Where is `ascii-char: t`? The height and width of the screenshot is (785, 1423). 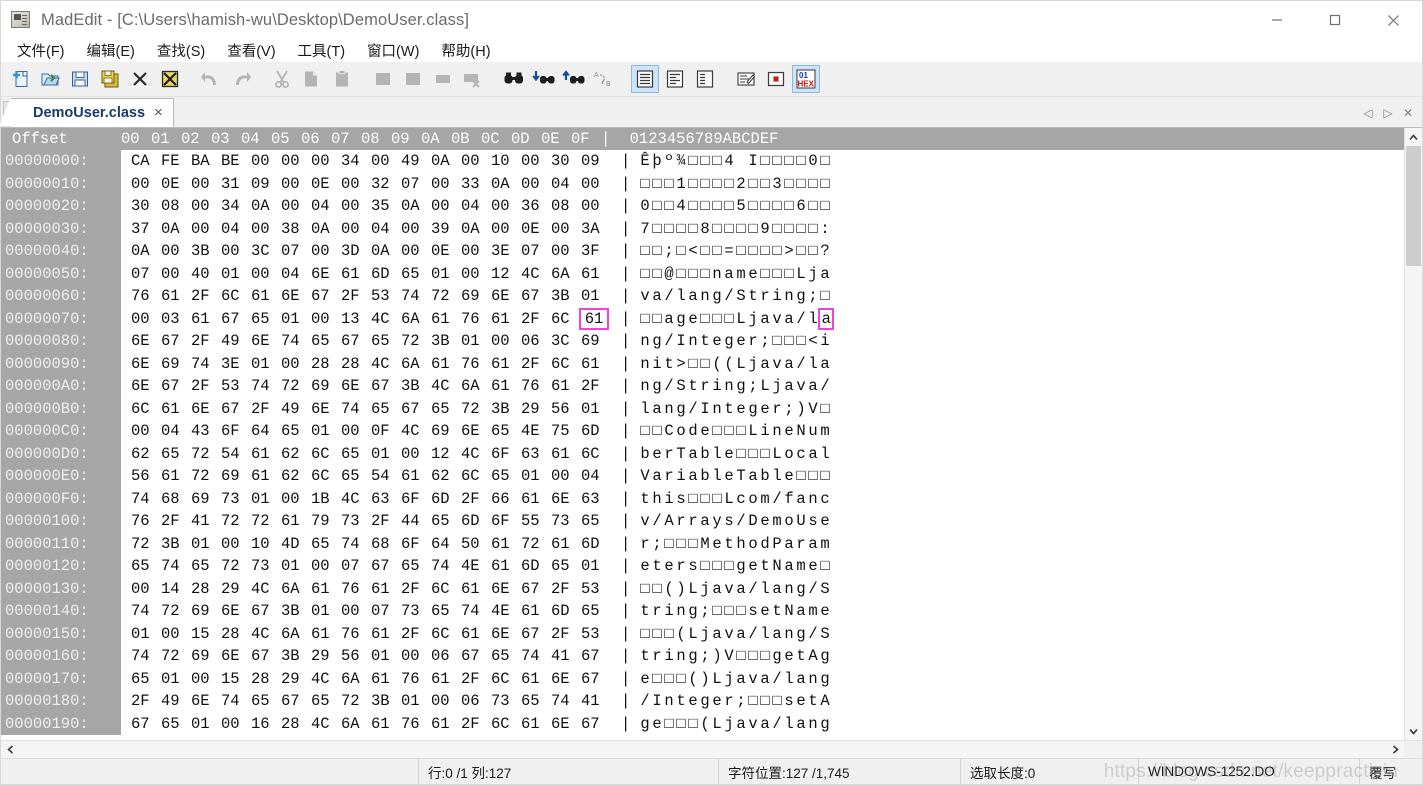 ascii-char: t is located at coordinates (730, 544).